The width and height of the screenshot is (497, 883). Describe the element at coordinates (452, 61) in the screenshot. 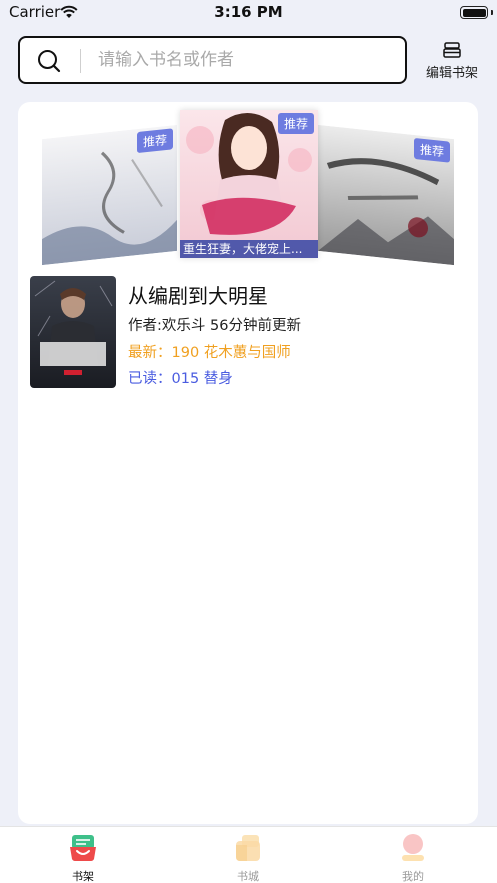

I see `edit-shelf-button: 编辑书架` at that location.